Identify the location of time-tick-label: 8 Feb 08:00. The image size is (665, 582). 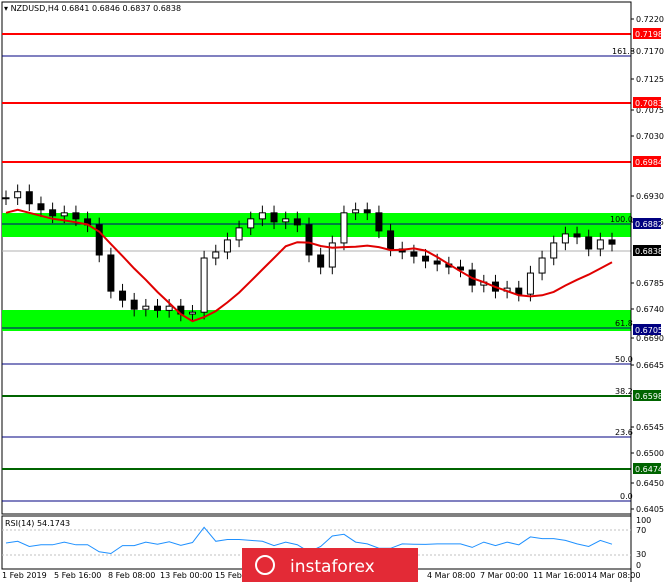
(131, 575).